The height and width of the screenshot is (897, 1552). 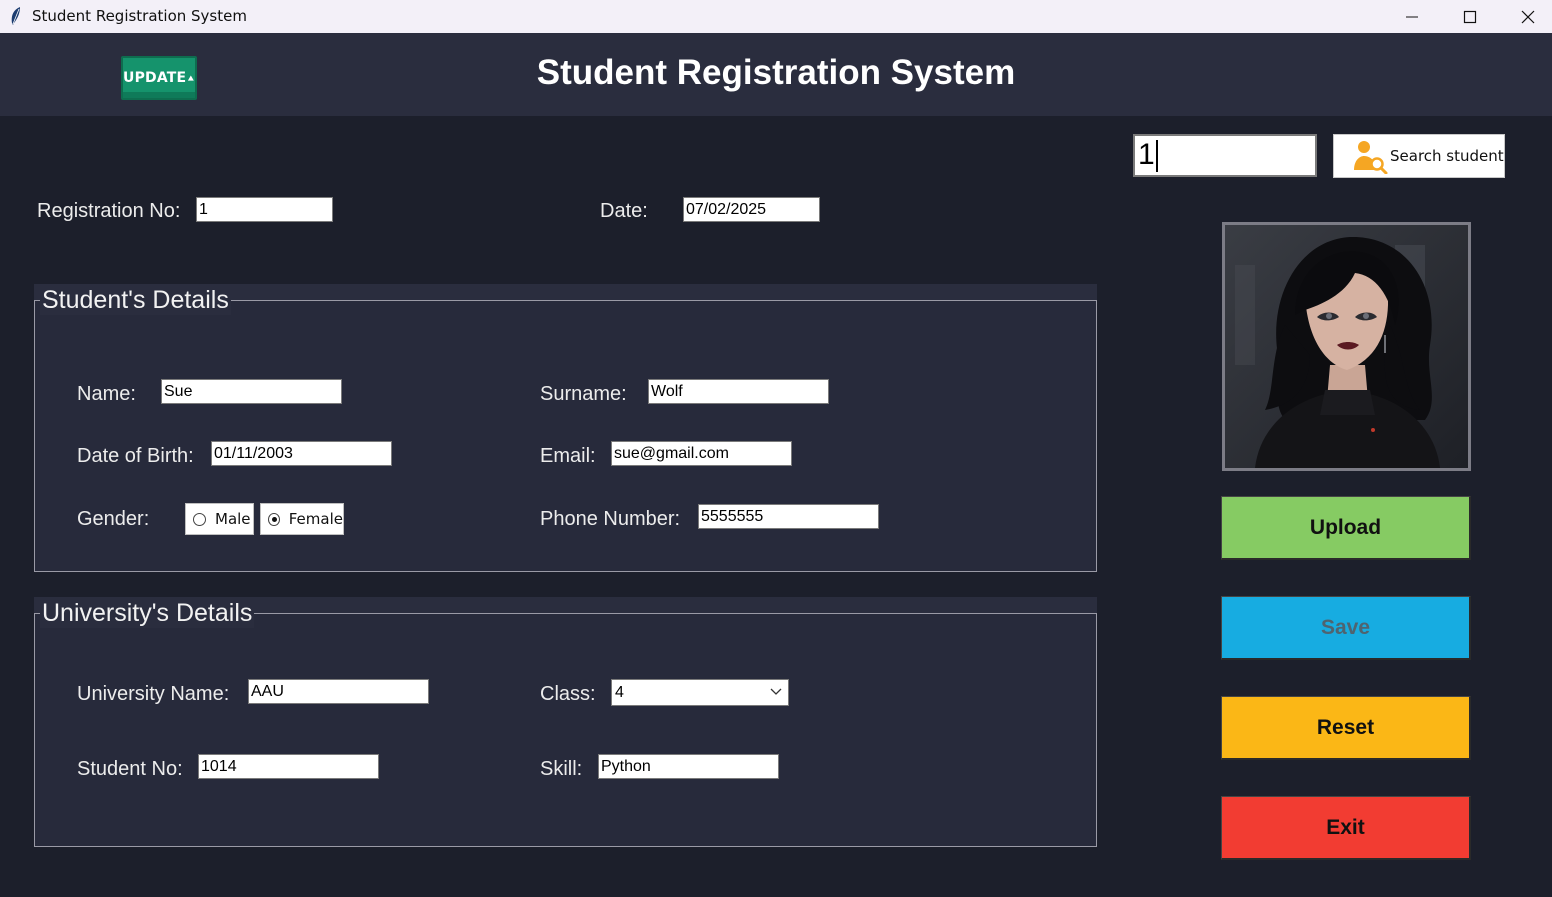 I want to click on app-header: UPDATE Student Registration System, so click(x=776, y=74).